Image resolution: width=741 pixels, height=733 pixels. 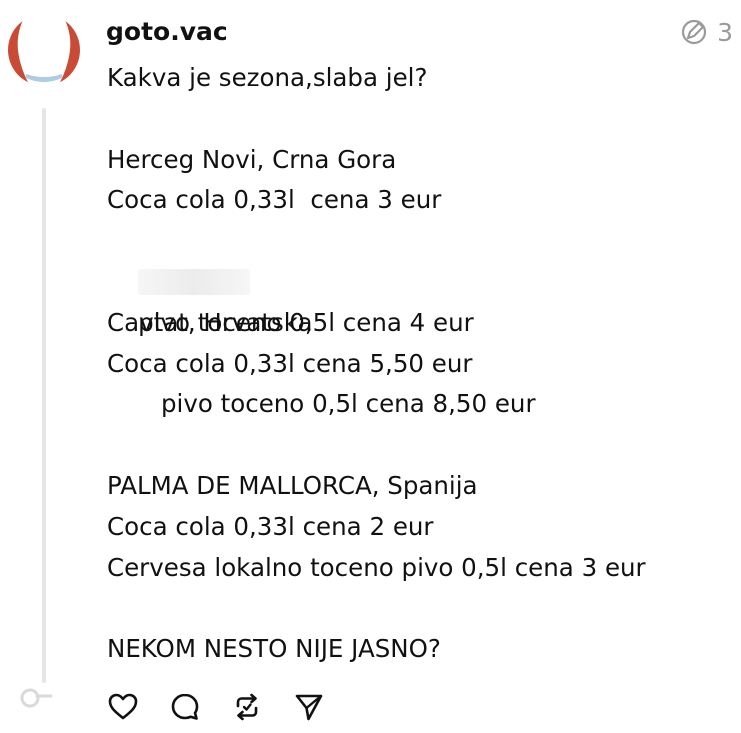 What do you see at coordinates (725, 32) in the screenshot?
I see `reply-count: 3` at bounding box center [725, 32].